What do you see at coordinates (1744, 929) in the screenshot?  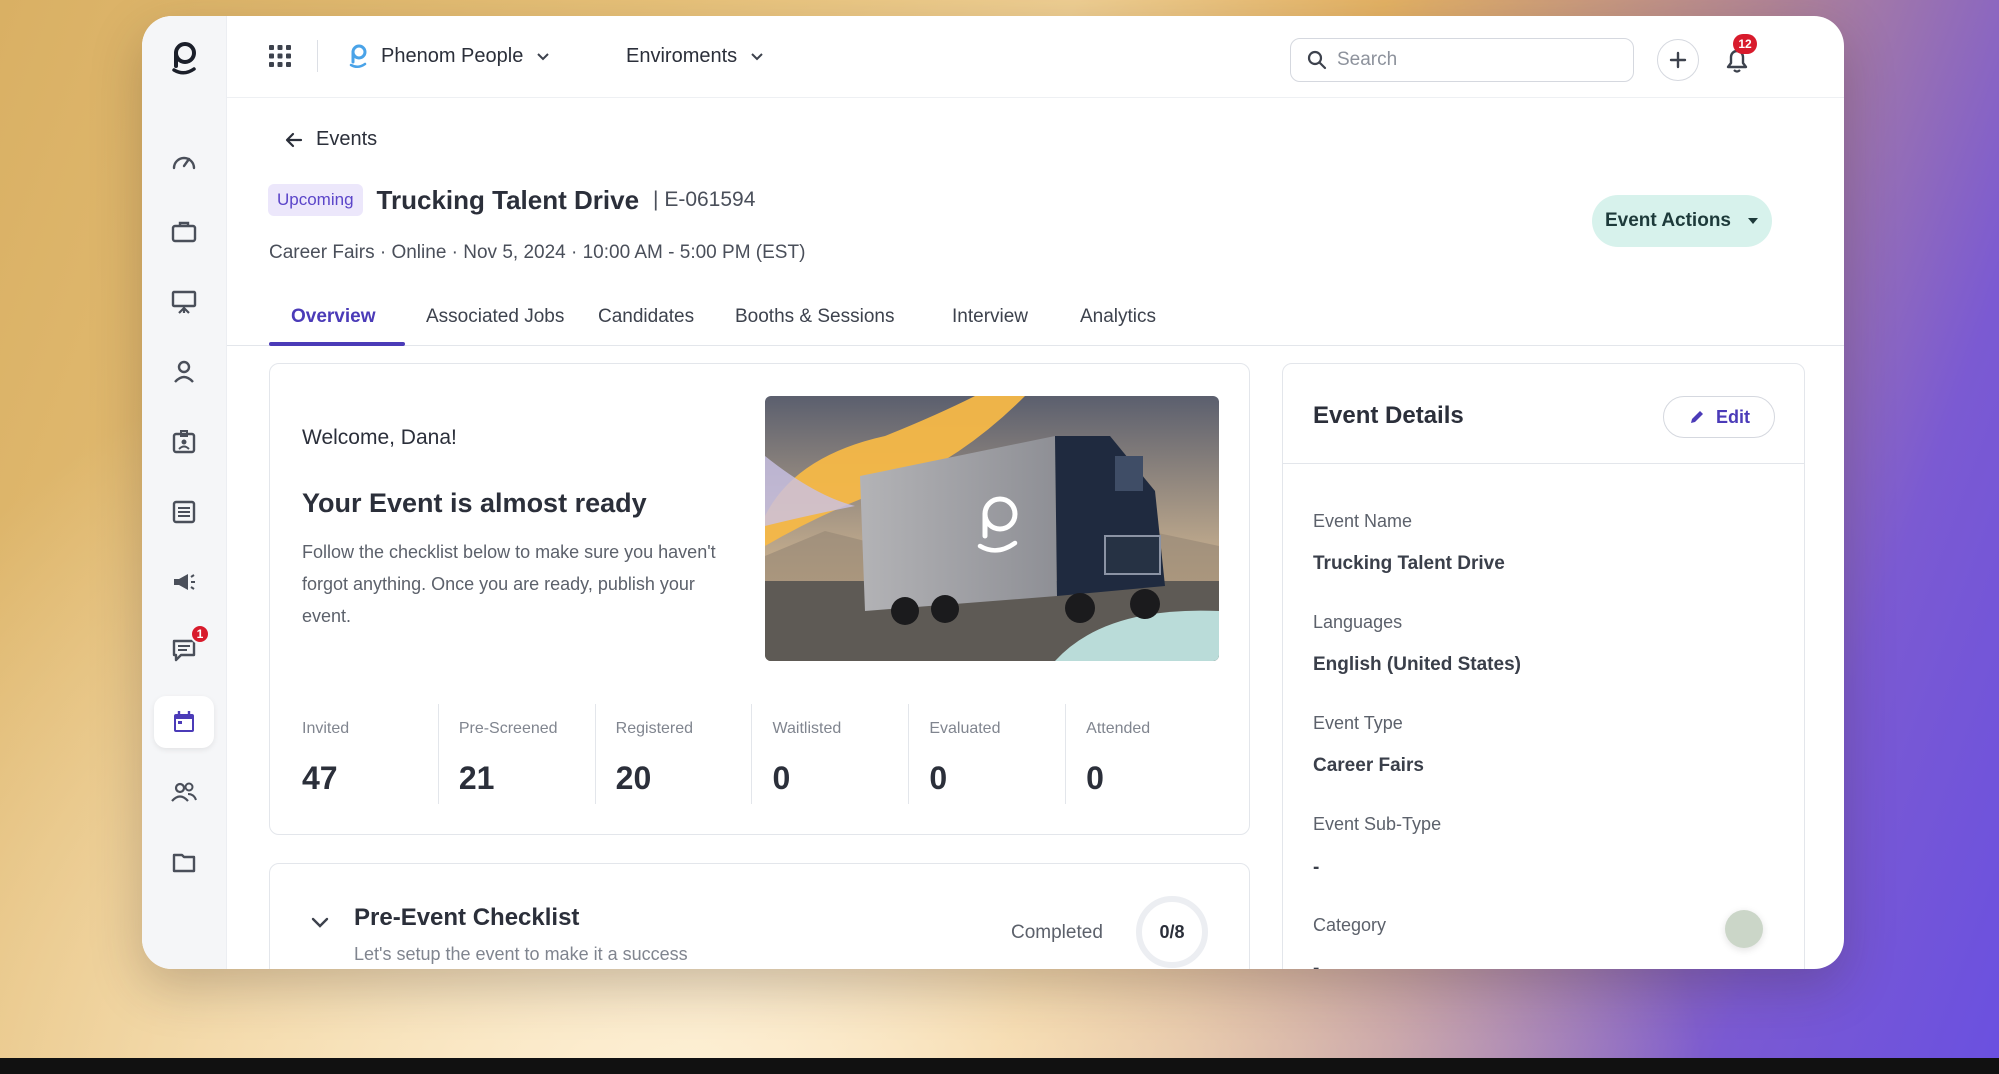 I see `floating-assistant-button` at bounding box center [1744, 929].